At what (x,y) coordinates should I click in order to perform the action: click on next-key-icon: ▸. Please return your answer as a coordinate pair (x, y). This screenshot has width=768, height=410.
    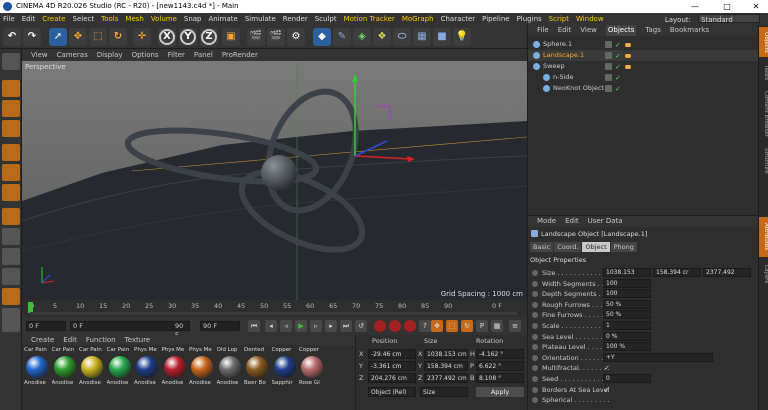
    Looking at the image, I should click on (331, 326).